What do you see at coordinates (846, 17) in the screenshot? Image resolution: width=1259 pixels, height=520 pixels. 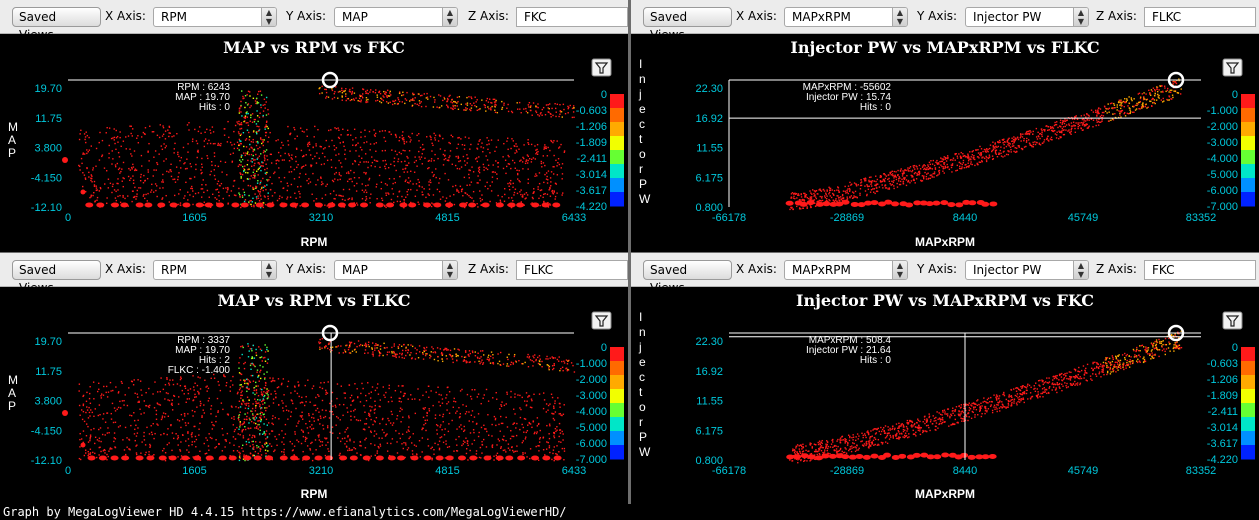 I see `x-axis-select: MAPxRPM ▲ ▼` at bounding box center [846, 17].